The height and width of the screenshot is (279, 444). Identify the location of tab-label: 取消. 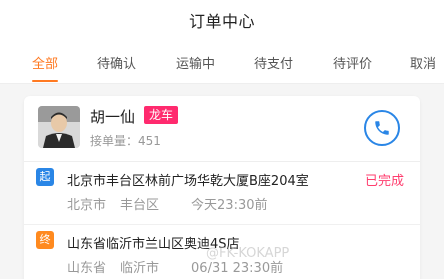
(423, 64).